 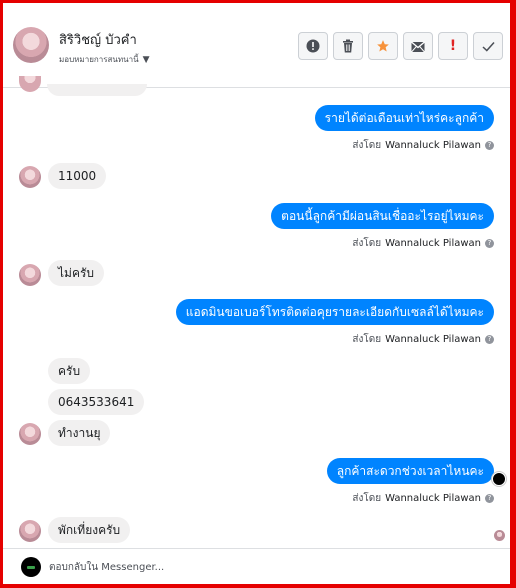 I want to click on incoming-message-bubble: 0643533641, so click(x=96, y=402).